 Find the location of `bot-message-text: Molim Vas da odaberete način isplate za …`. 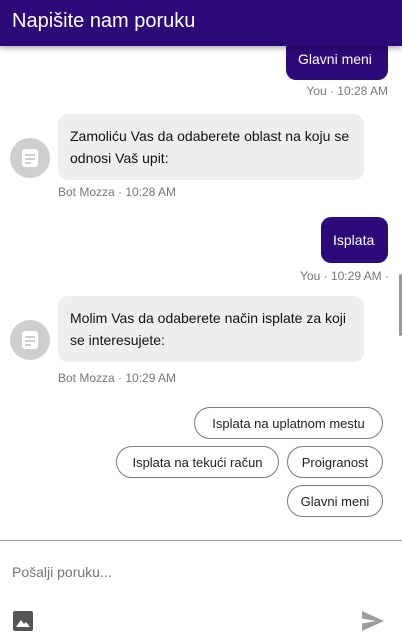

bot-message-text: Molim Vas da odaberete način isplate za … is located at coordinates (208, 329).